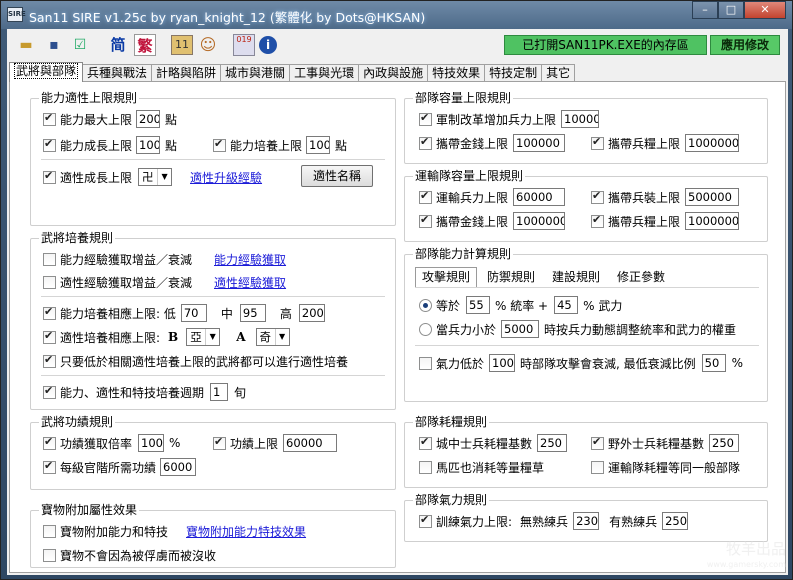 This screenshot has width=793, height=580. Describe the element at coordinates (425, 329) in the screenshot. I see `dynamic-ratio-radio` at that location.